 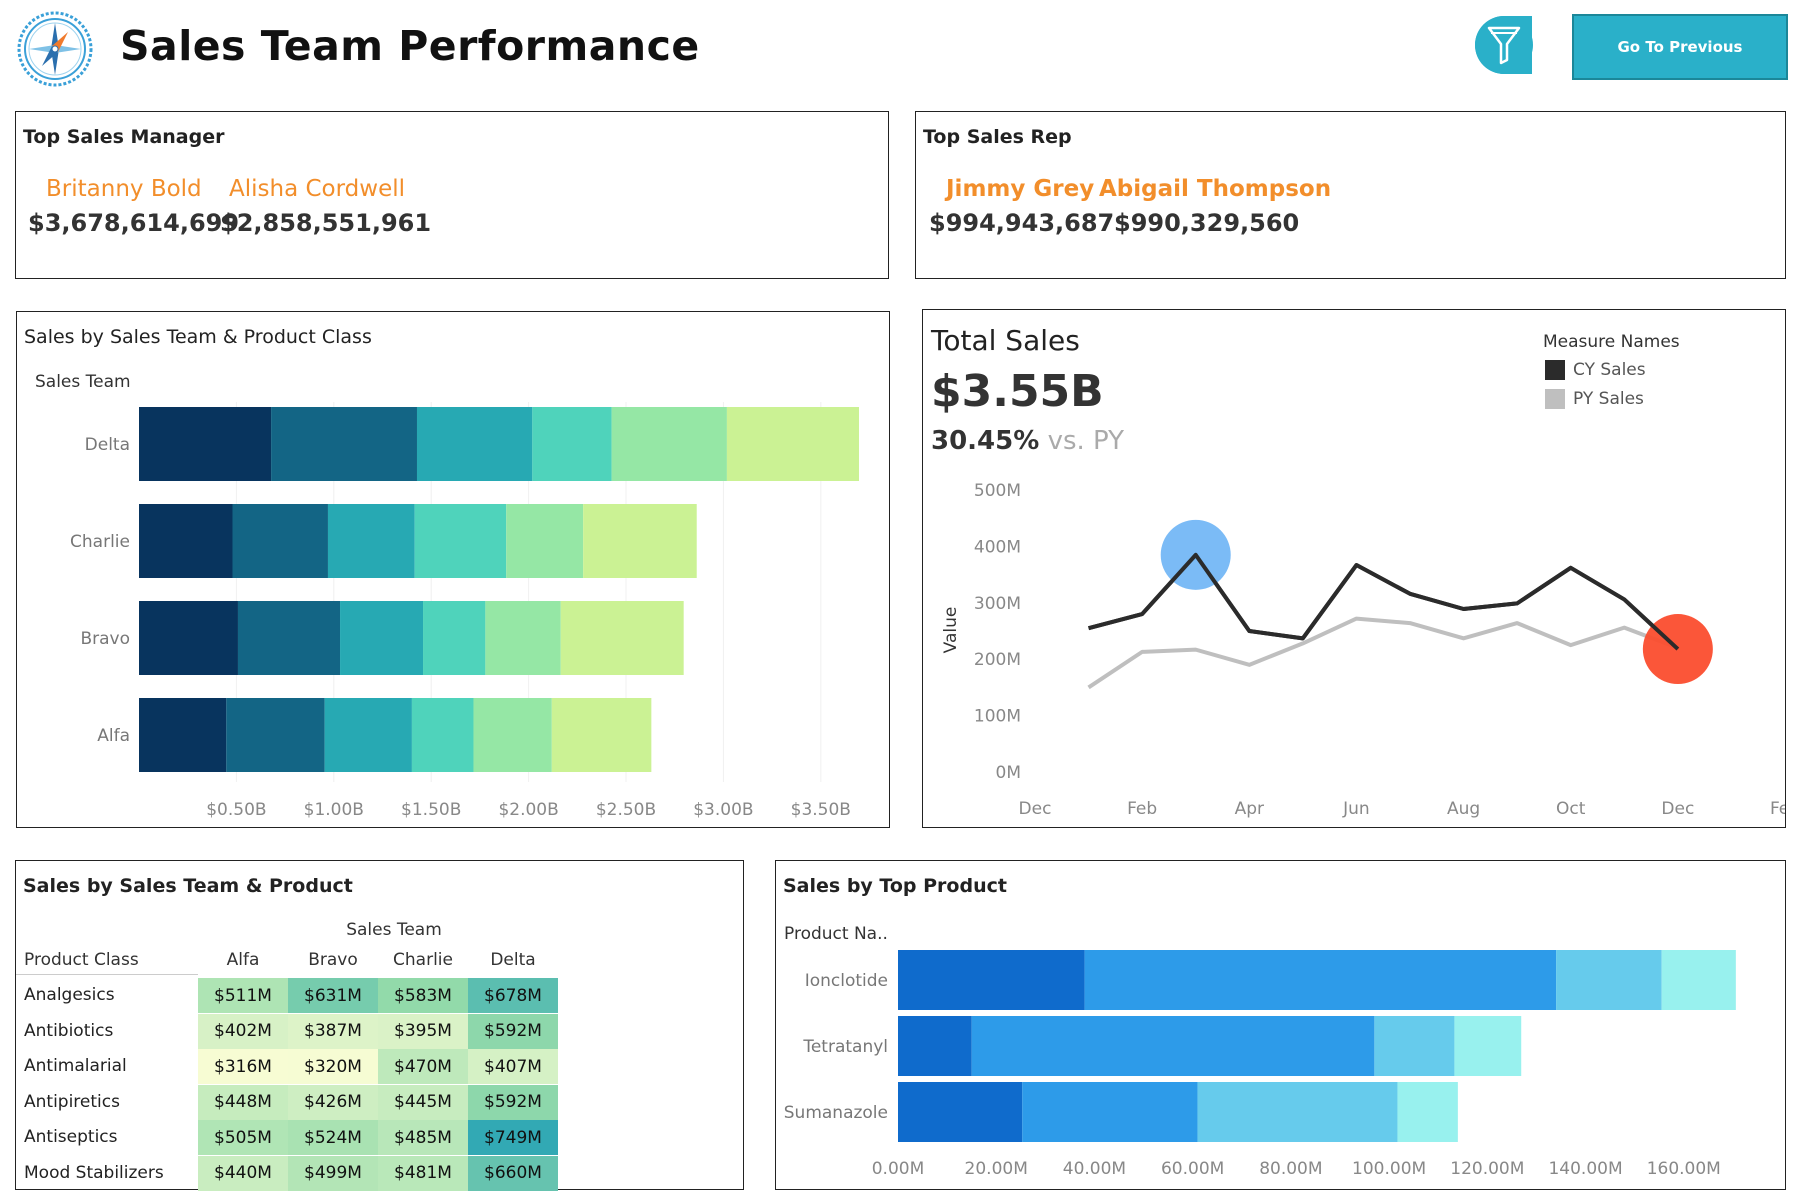 I want to click on column-label: Charlie, so click(x=423, y=960).